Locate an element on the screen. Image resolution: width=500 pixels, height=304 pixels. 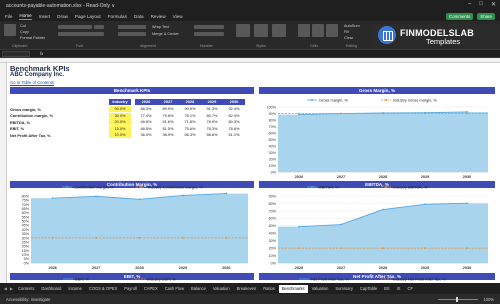
number-format-select is located at coordinates (209, 27).